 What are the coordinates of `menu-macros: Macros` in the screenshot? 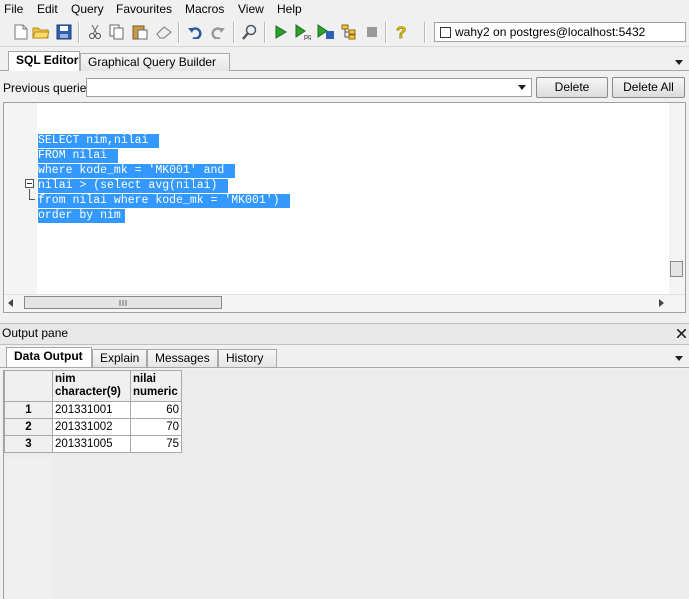 It's located at (204, 9).